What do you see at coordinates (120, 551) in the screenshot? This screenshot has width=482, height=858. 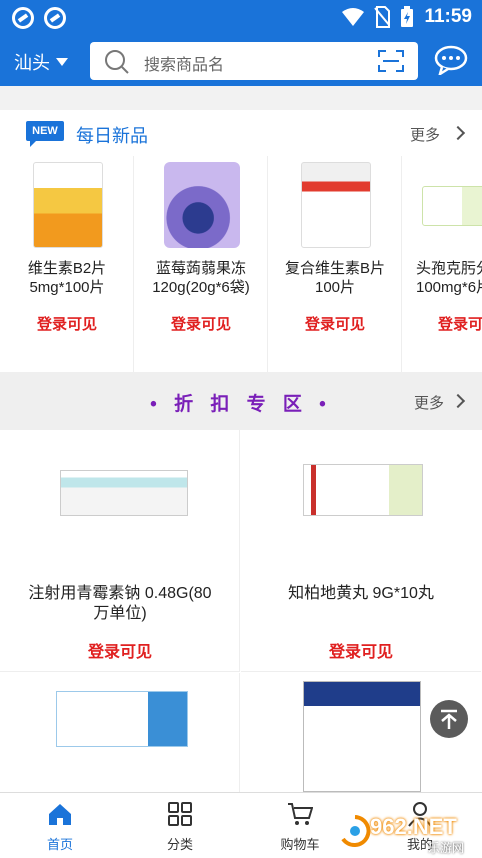 I see `product-card: 注射用青霉素钠 0.48G(80 万单位) 登录可见` at bounding box center [120, 551].